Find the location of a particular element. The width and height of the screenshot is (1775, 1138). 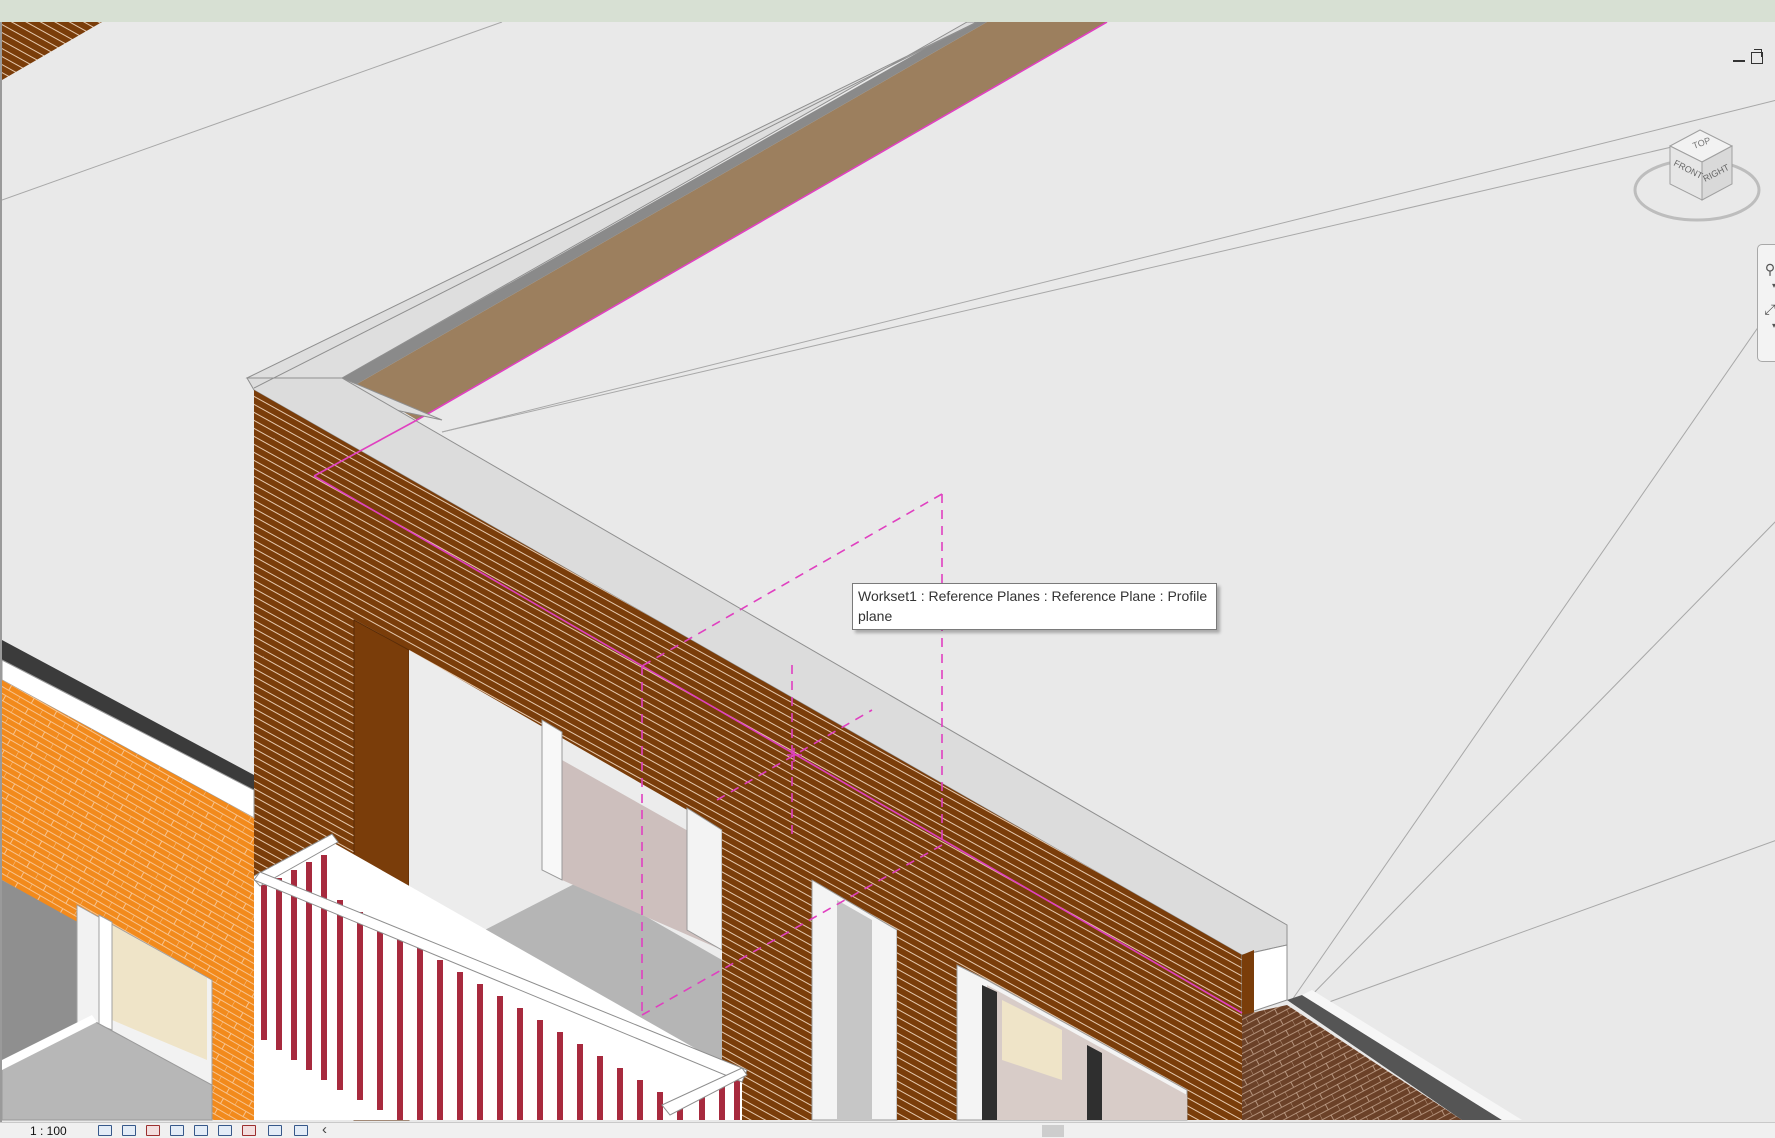

visual-style-icon is located at coordinates (129, 1130).